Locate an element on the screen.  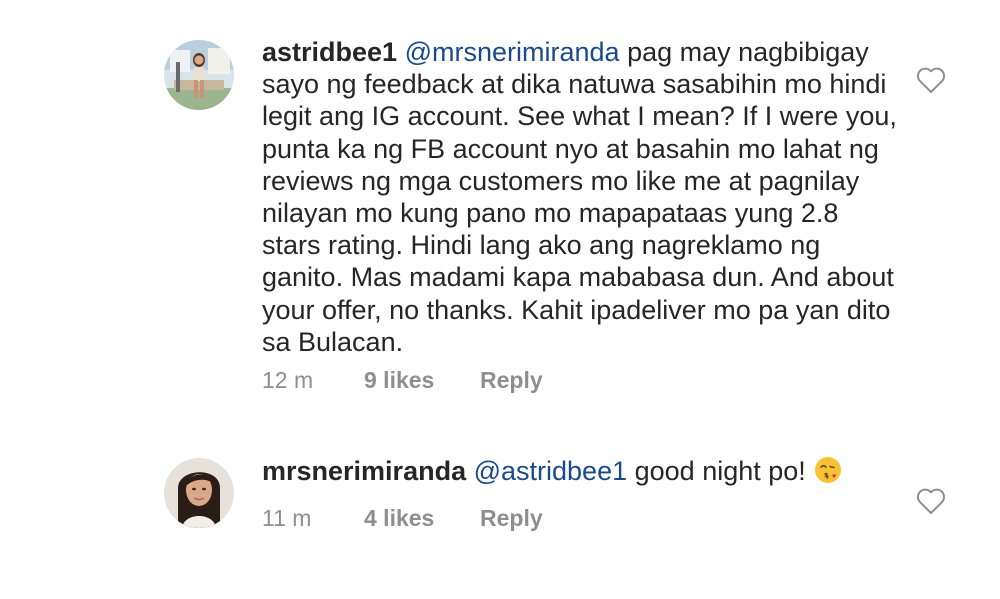
comment-mention: @astridbee1 is located at coordinates (551, 471).